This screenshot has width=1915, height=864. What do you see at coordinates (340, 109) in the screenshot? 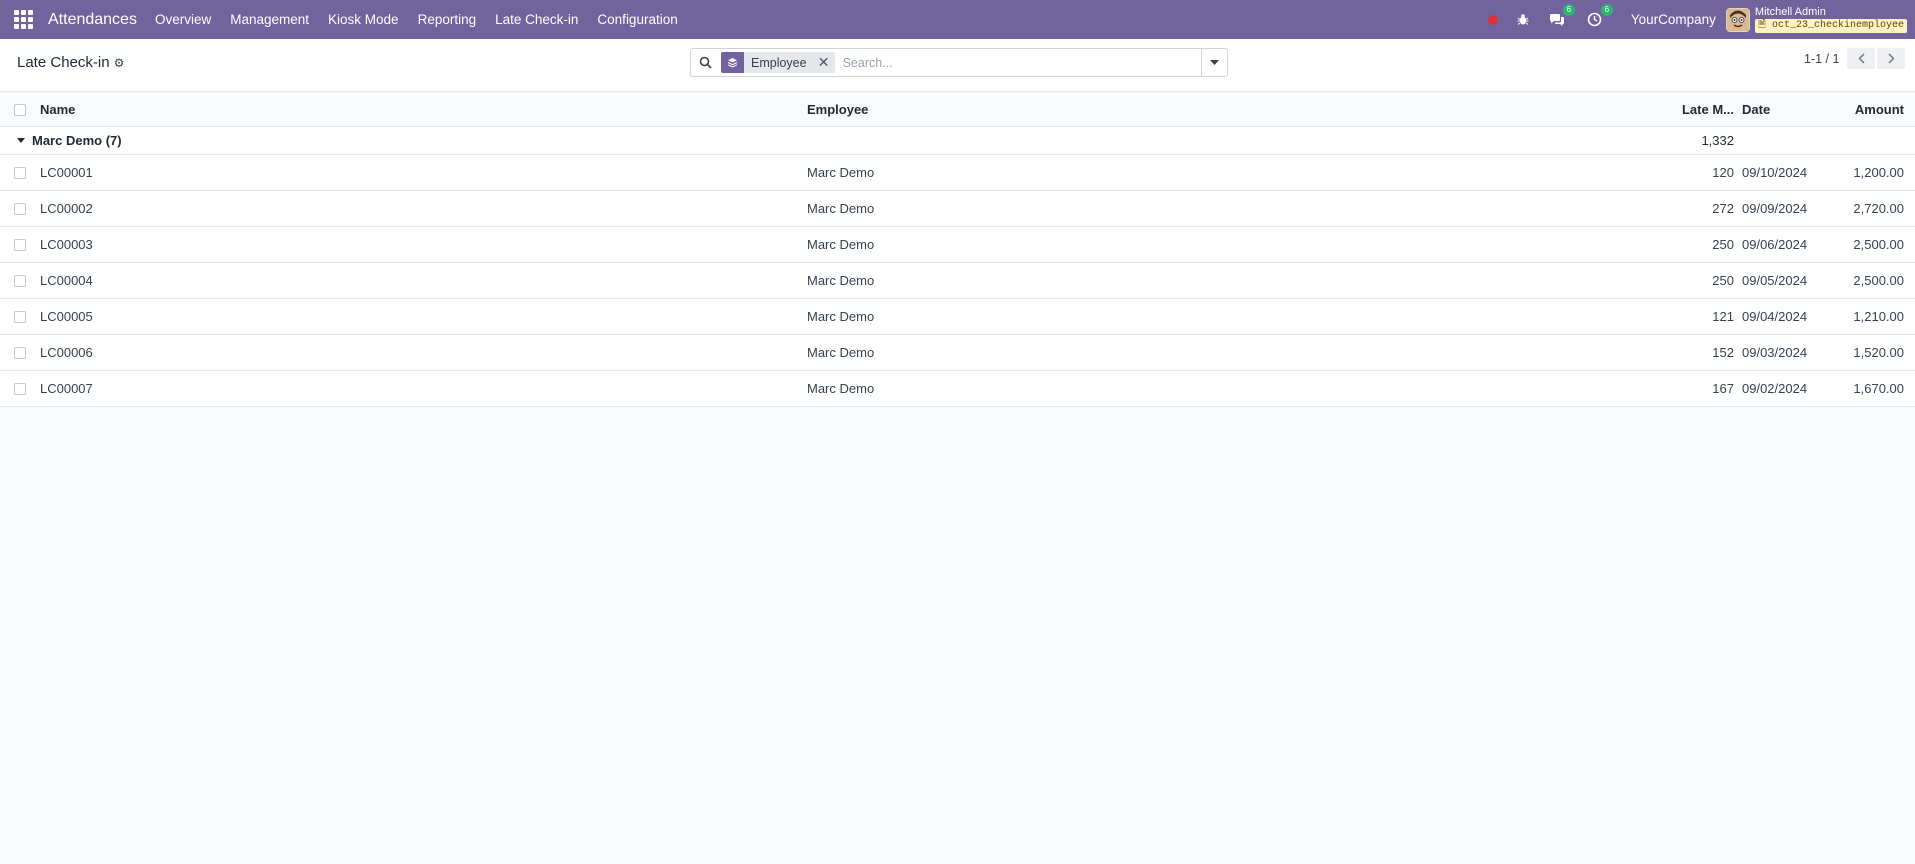
I see `column-name: Name` at bounding box center [340, 109].